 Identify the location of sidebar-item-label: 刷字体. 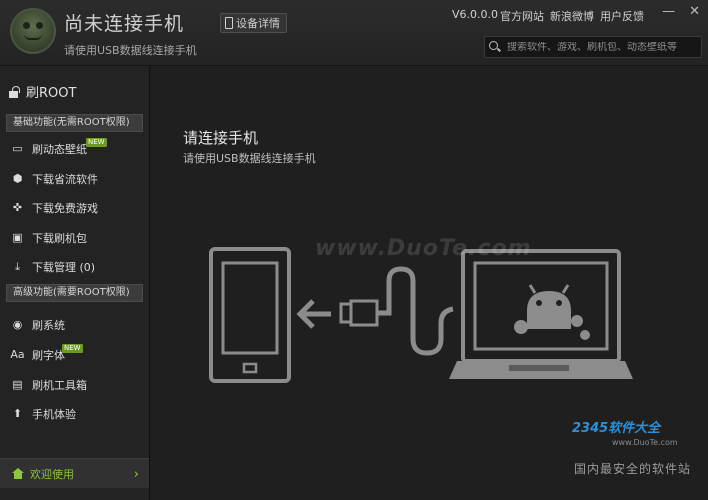
(48, 355).